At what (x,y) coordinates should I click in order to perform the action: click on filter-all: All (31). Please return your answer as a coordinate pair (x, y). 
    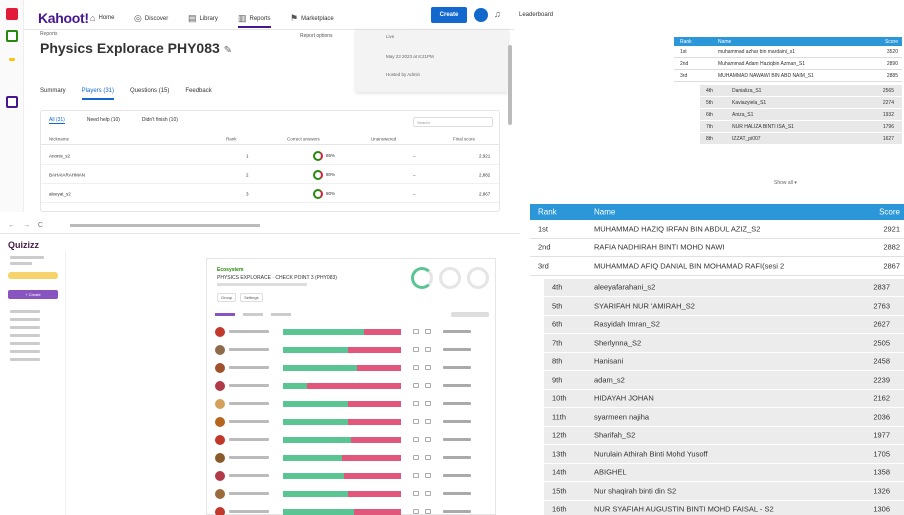
    Looking at the image, I should click on (57, 120).